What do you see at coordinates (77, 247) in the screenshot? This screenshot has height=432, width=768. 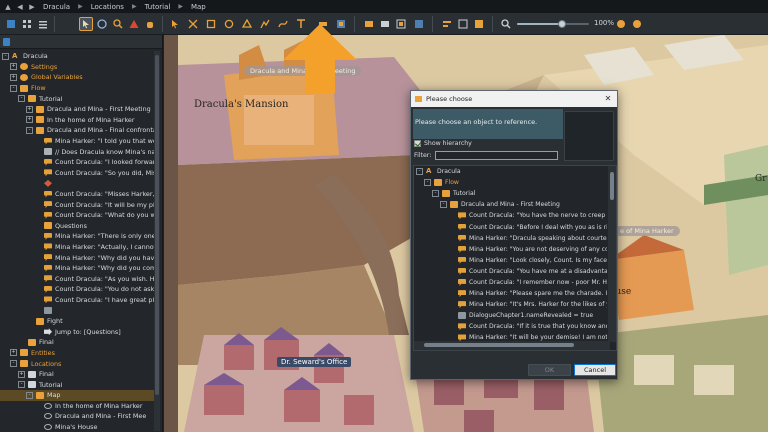 I see `navigator-tree-item: Mina Harker: "Actually, I cannot th` at bounding box center [77, 247].